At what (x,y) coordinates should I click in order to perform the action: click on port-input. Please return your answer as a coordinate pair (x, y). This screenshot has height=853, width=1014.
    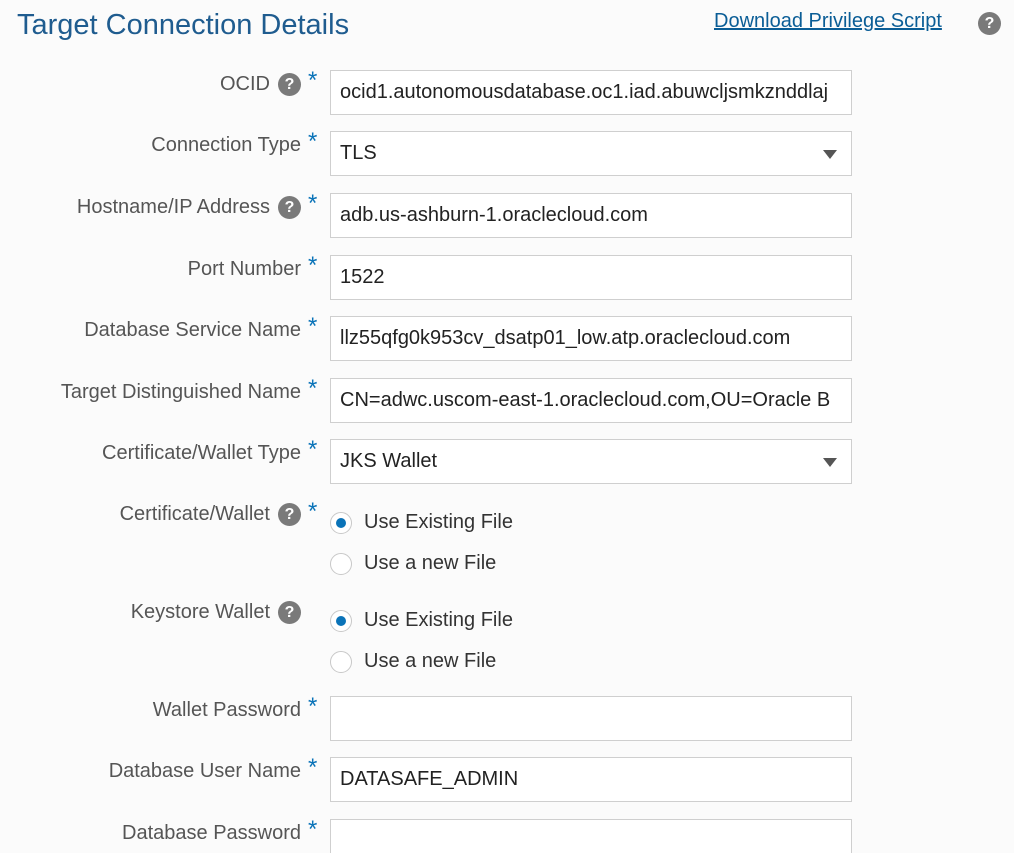
    Looking at the image, I should click on (591, 277).